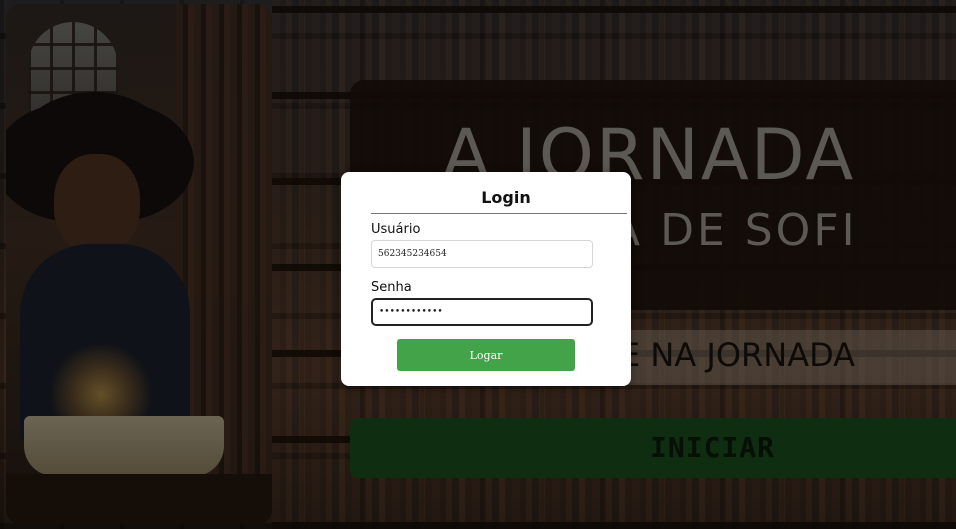  I want to click on login-title-divider, so click(499, 213).